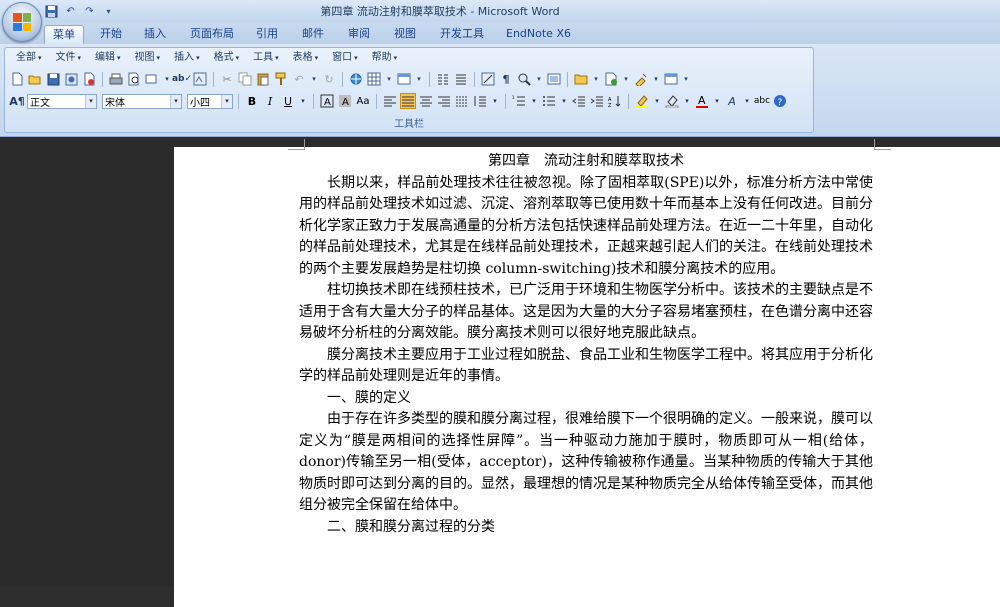 The image size is (1000, 607). Describe the element at coordinates (611, 79) in the screenshot. I see `insert-object-icon` at that location.